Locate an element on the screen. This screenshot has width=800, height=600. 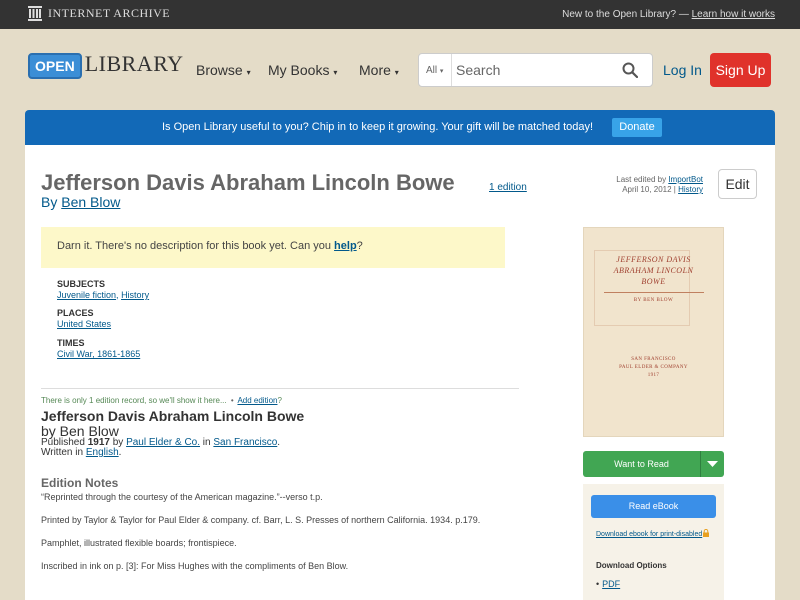
internet-archive-logo: Internet Archive is located at coordinates (99, 13).